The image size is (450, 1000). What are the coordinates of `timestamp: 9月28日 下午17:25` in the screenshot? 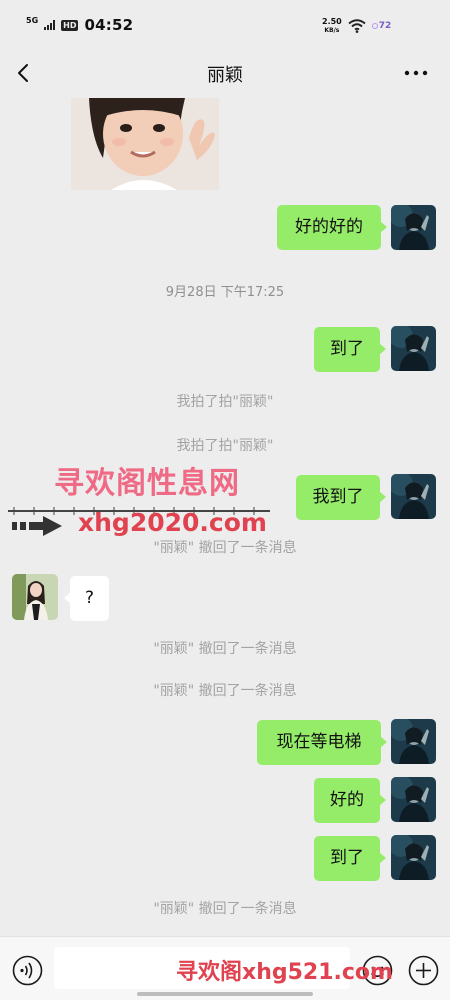 It's located at (225, 292).